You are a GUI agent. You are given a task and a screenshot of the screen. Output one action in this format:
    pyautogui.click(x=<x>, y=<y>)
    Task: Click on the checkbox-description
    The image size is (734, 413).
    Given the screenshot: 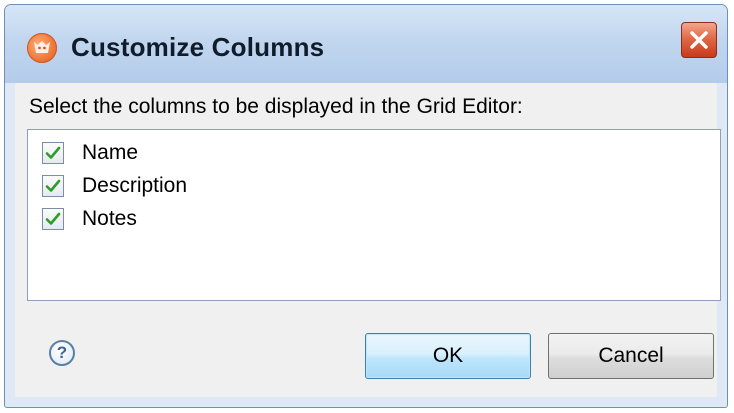 What is the action you would take?
    pyautogui.click(x=53, y=186)
    